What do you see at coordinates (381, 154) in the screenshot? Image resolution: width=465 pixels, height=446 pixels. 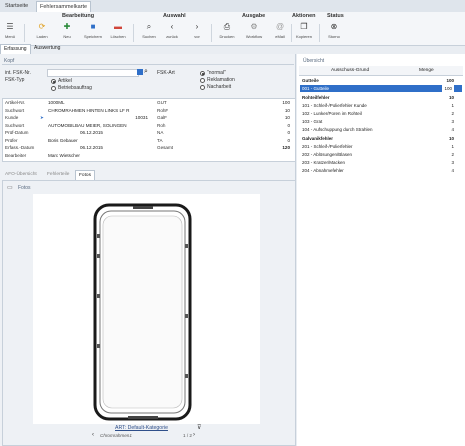 I see `overview-row: 202 - Ablösungen/Blasen 2` at bounding box center [381, 154].